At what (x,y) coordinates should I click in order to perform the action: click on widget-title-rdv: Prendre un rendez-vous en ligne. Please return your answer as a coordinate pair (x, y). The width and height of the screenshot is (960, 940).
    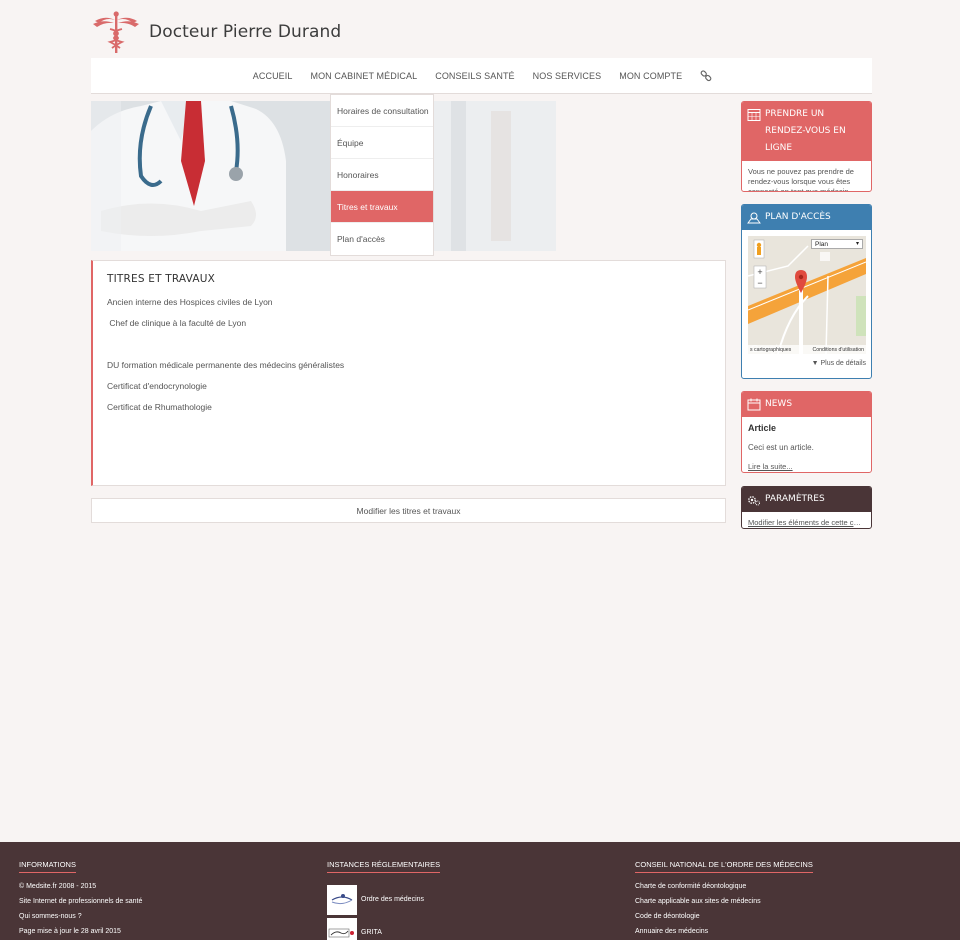
    Looking at the image, I should click on (815, 131).